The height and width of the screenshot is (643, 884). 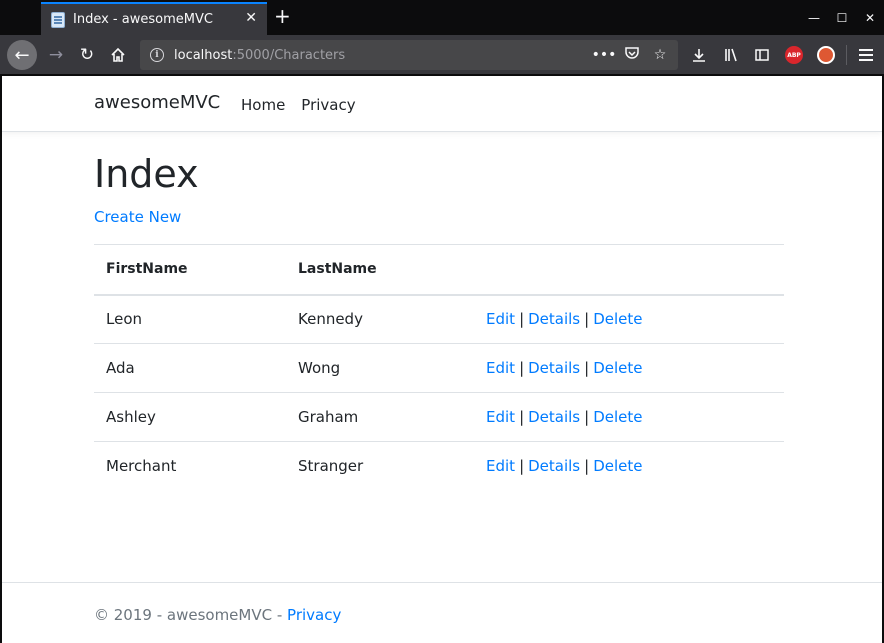 I want to click on reload-icon: ↻, so click(x=87, y=55).